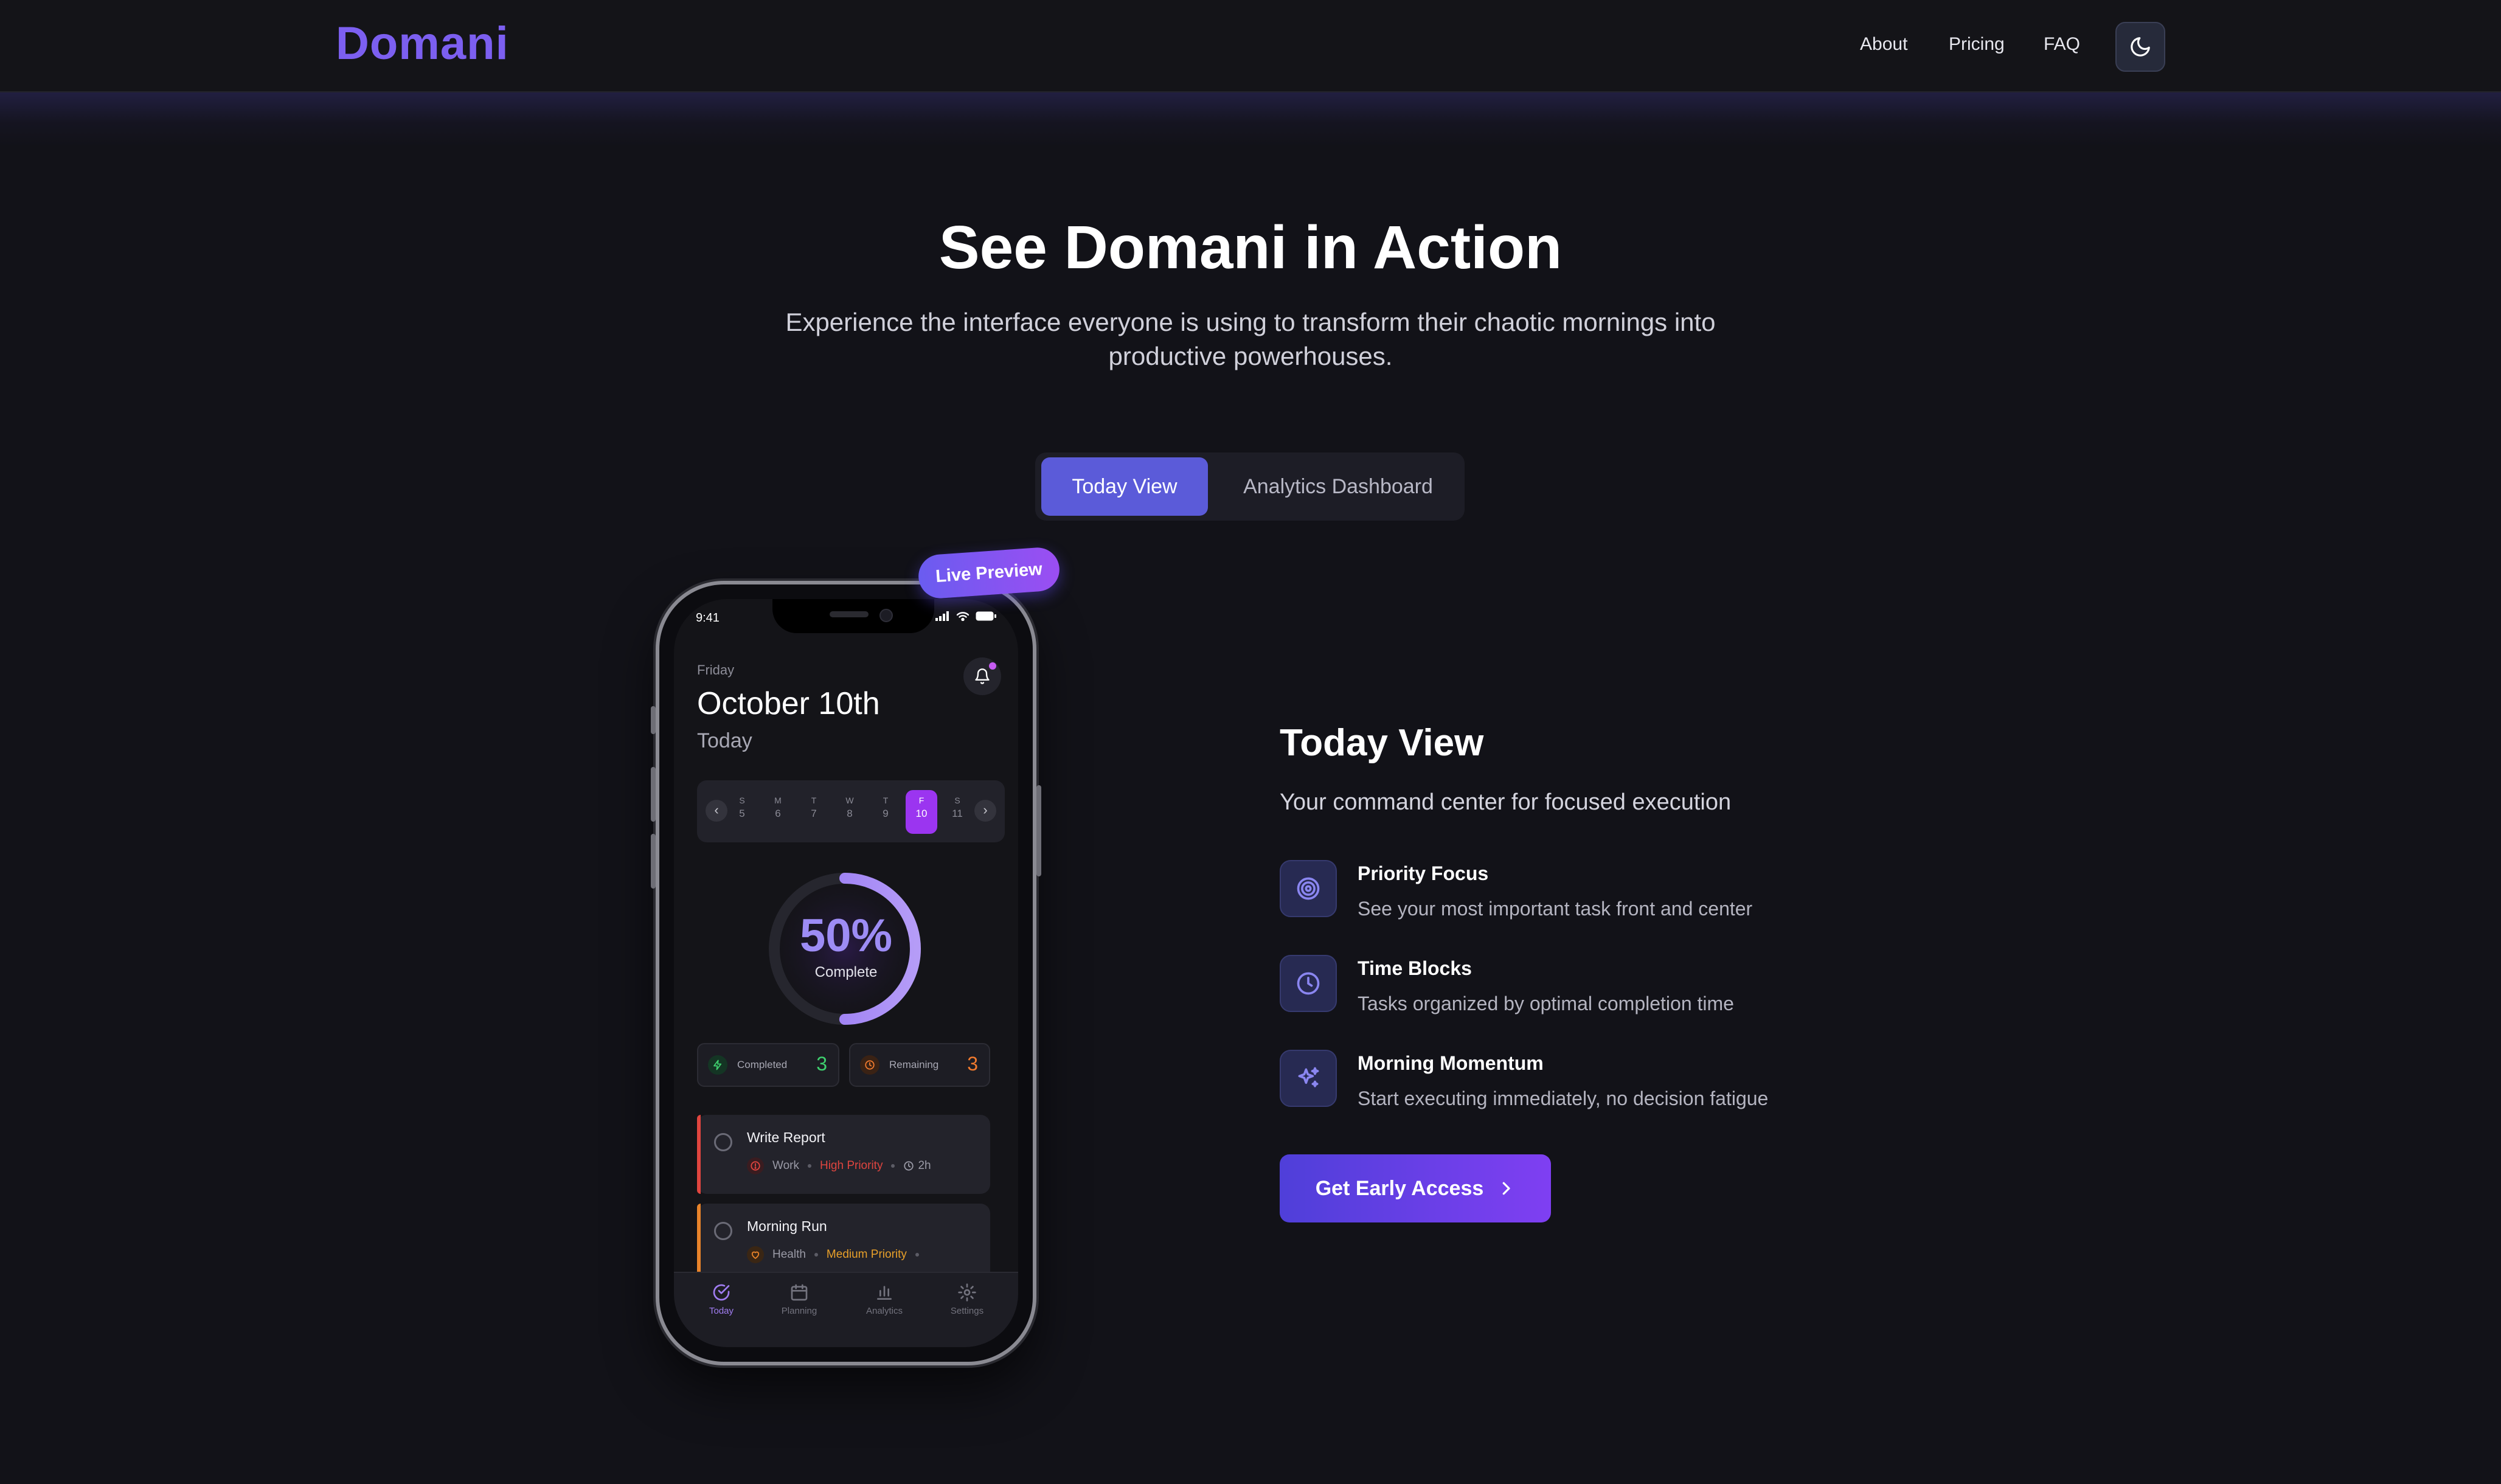  I want to click on gear-icon, so click(967, 1292).